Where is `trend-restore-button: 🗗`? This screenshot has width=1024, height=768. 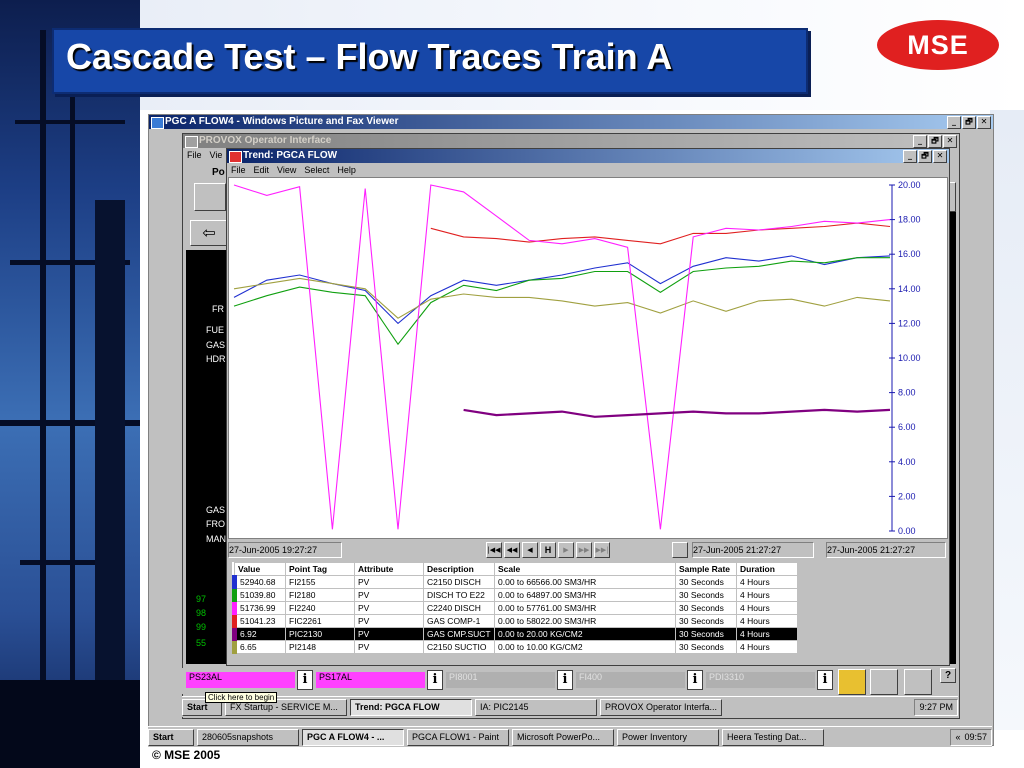 trend-restore-button: 🗗 is located at coordinates (925, 156).